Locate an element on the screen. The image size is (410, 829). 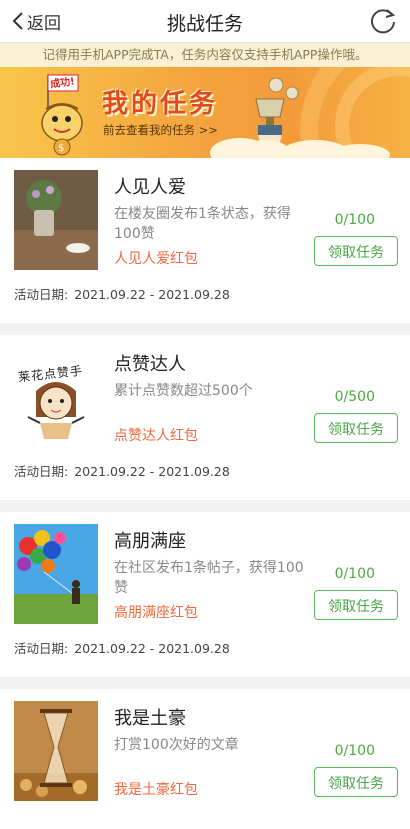
task-name: 人见人爱 is located at coordinates (150, 187).